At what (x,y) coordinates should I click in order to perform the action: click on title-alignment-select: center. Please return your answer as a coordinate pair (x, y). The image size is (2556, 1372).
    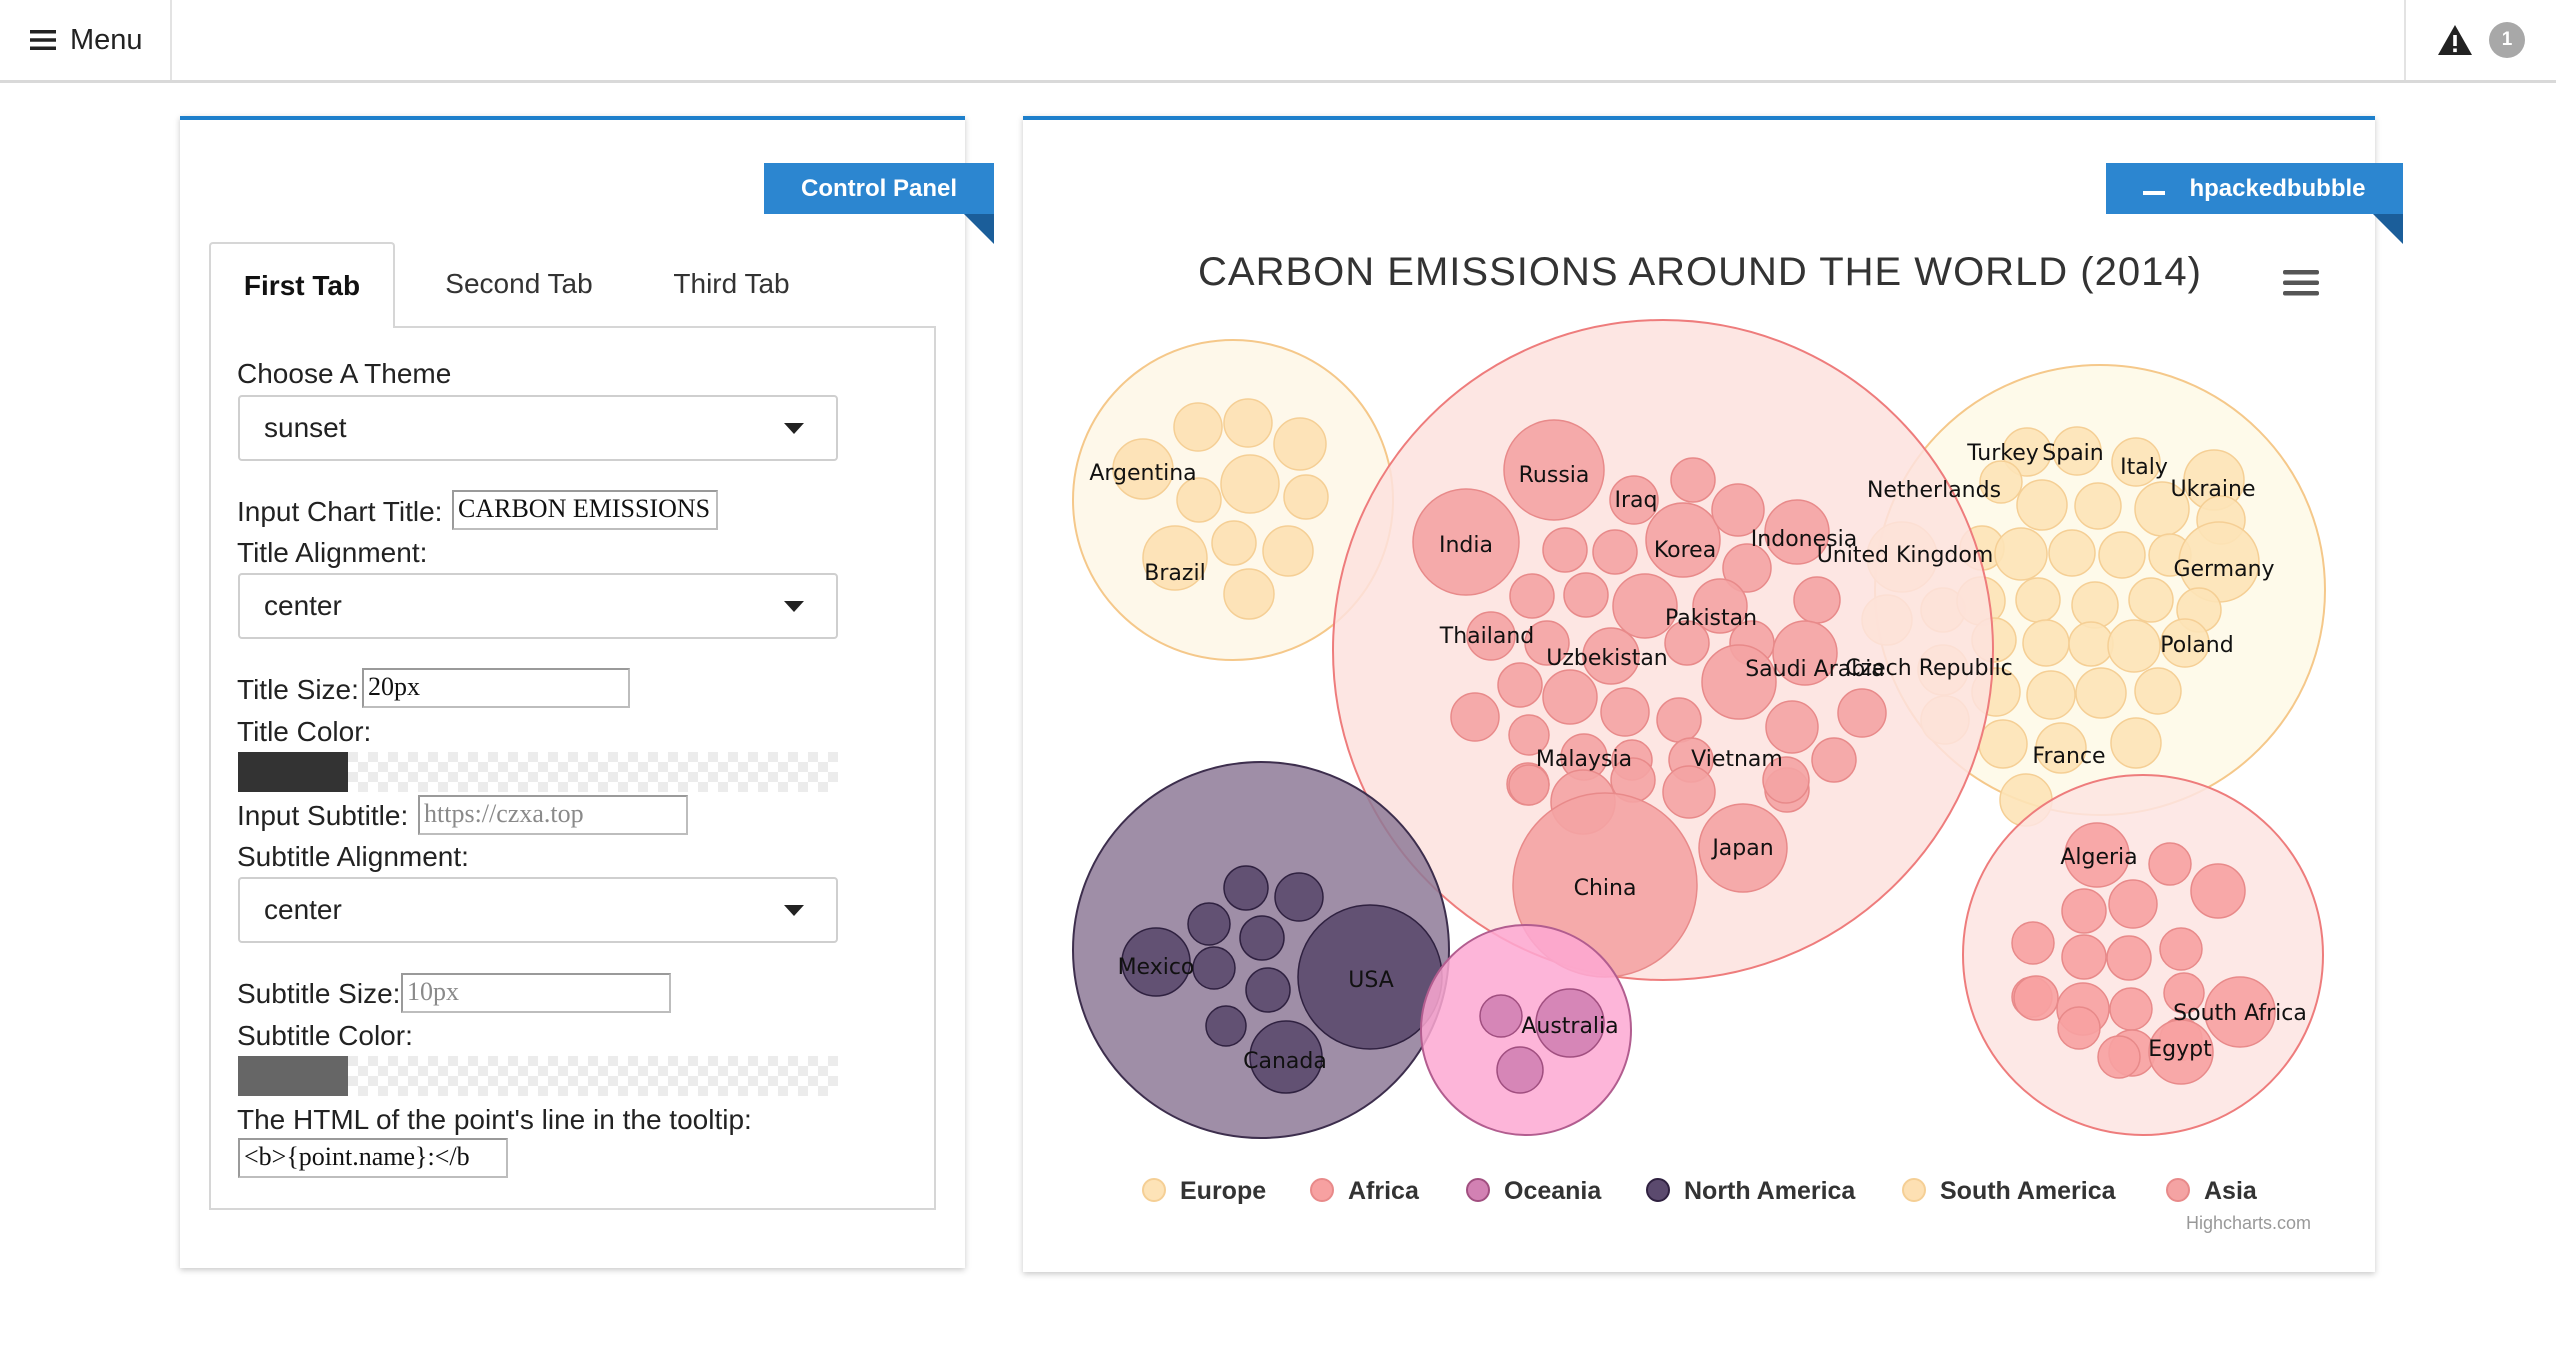
    Looking at the image, I should click on (538, 606).